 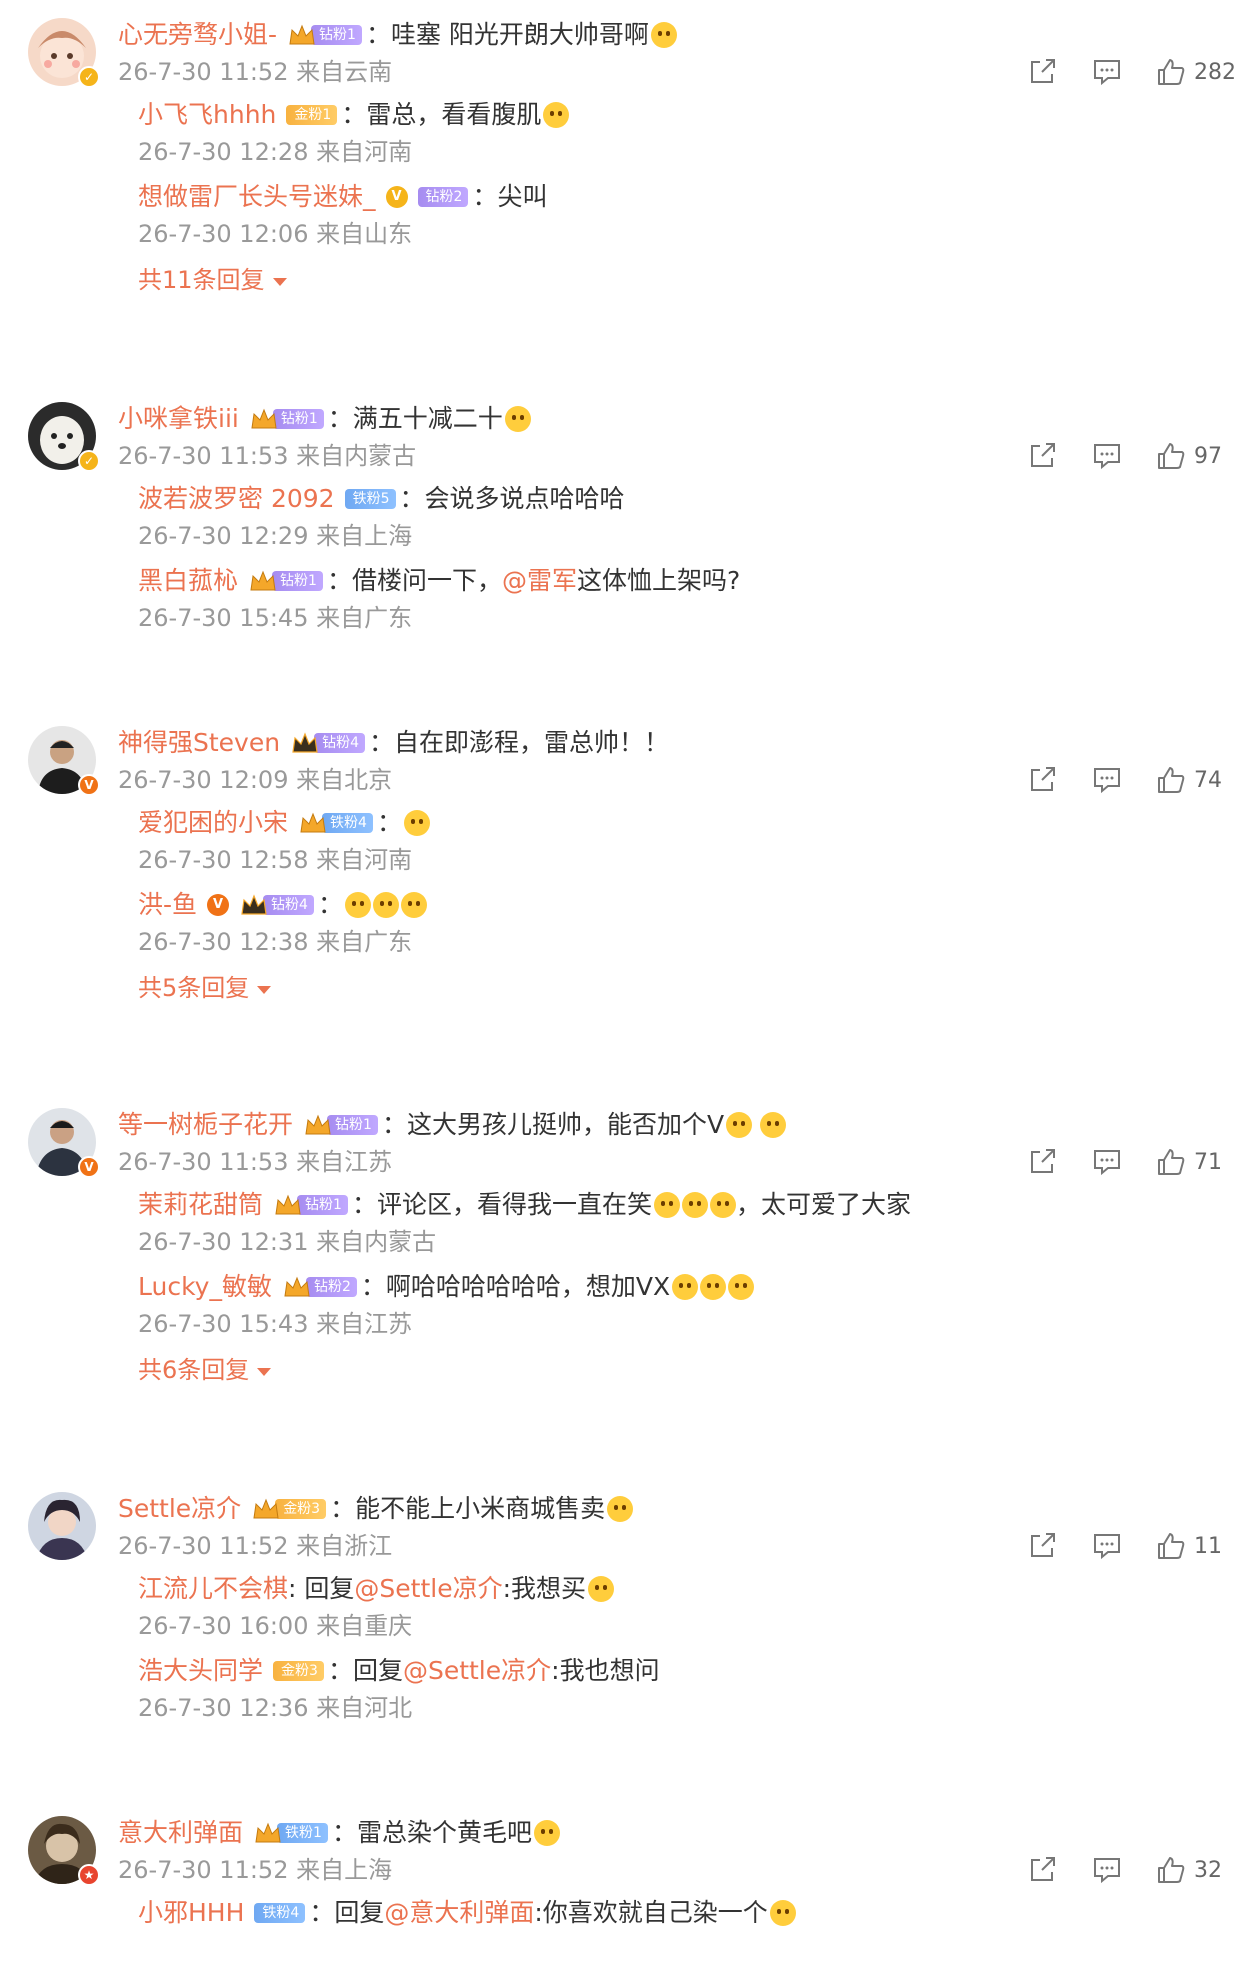 What do you see at coordinates (335, 823) in the screenshot?
I see `fan-badge: 铁粉4` at bounding box center [335, 823].